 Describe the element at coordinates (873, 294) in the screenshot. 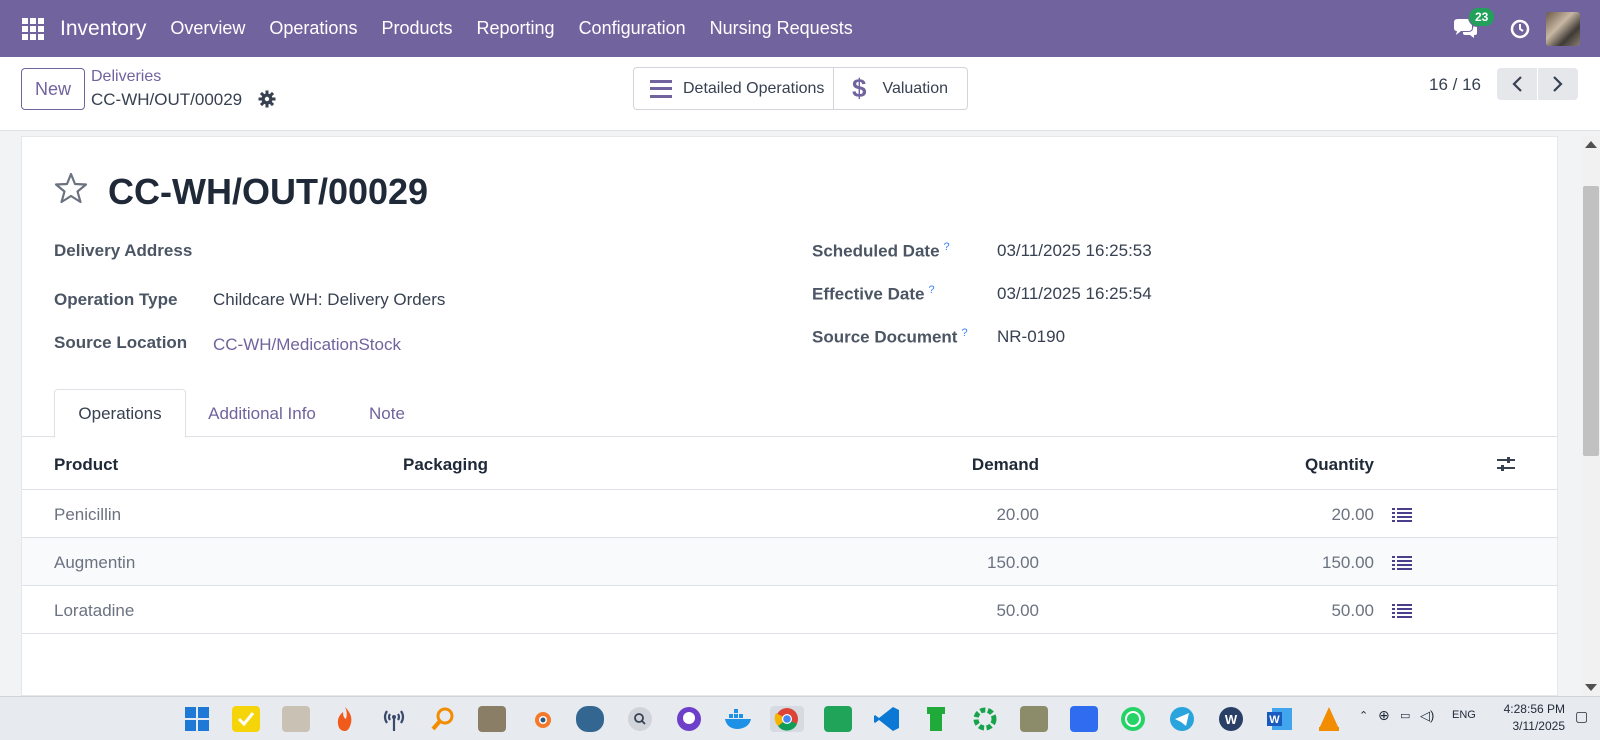

I see `effective-date-label: Effective Date?` at that location.